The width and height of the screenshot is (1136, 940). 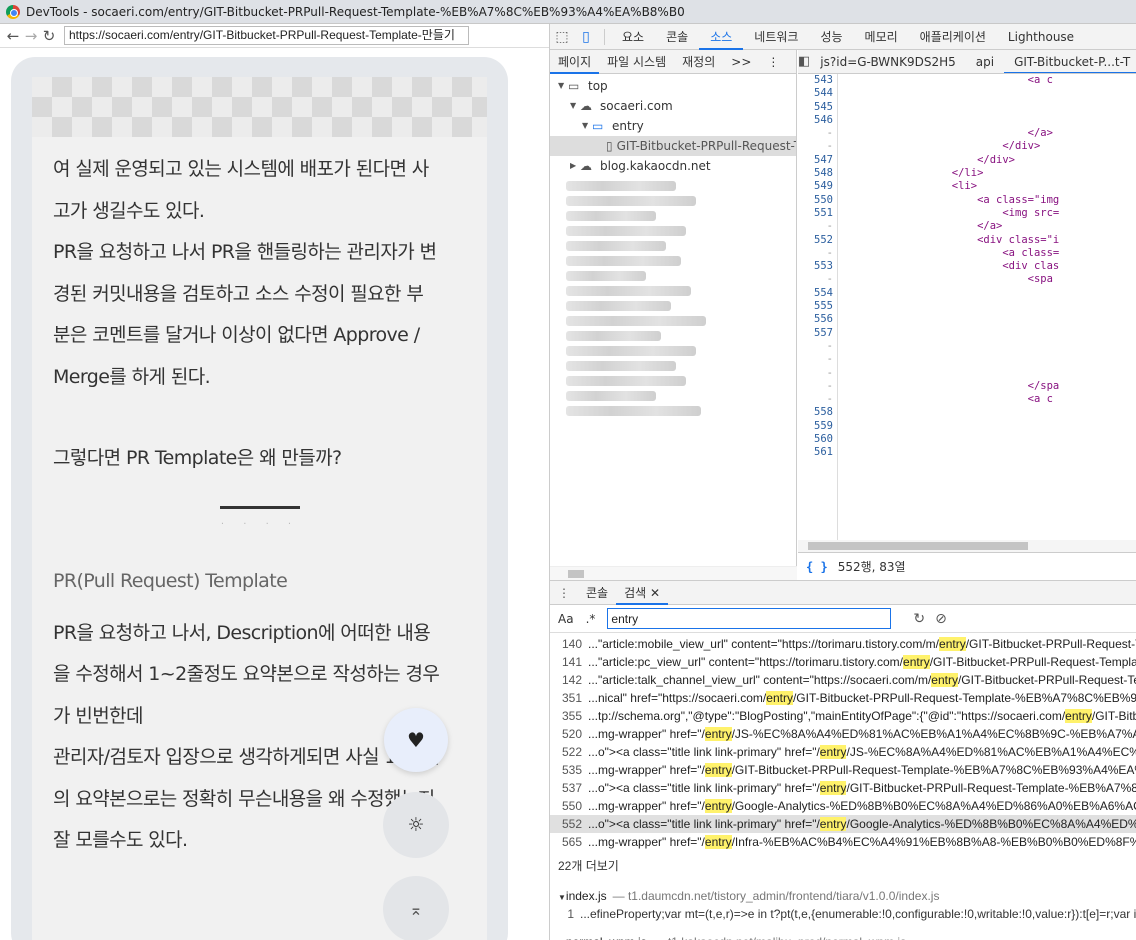 I want to click on line-number: 551, so click(x=817, y=213).